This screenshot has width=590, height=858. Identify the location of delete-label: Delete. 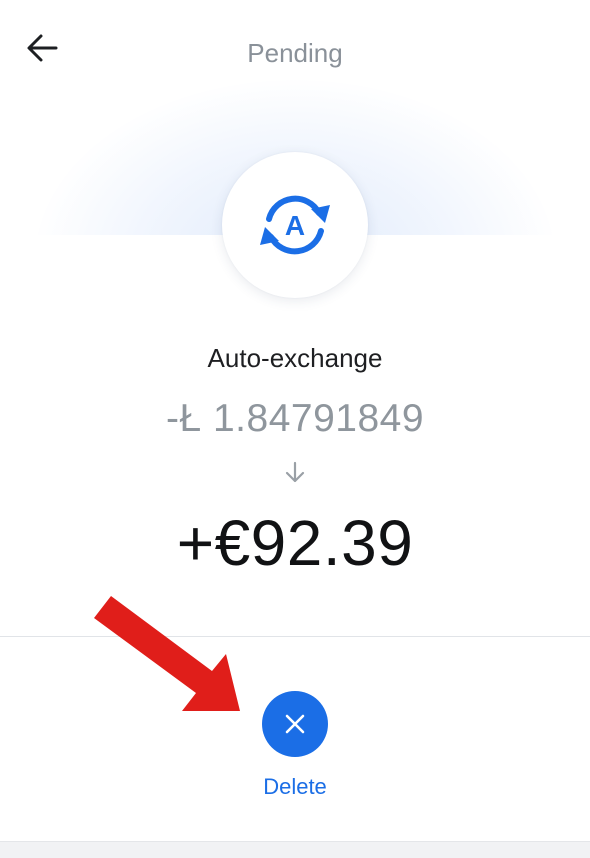
(295, 787).